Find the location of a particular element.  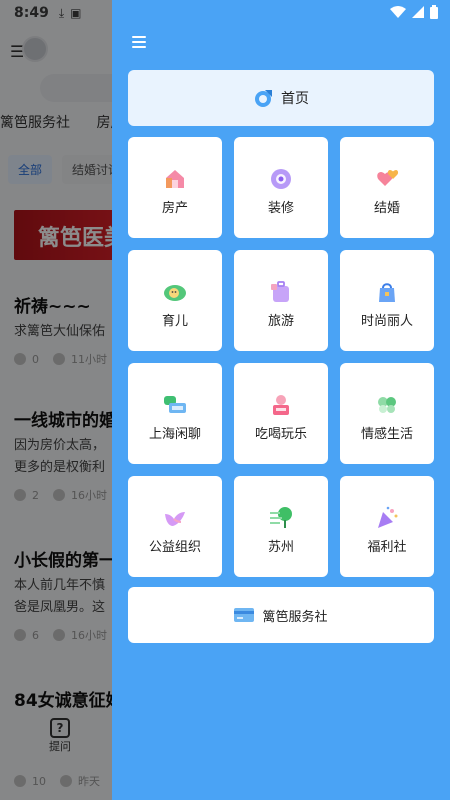

category-fashion: 时尚丽人 is located at coordinates (387, 300).